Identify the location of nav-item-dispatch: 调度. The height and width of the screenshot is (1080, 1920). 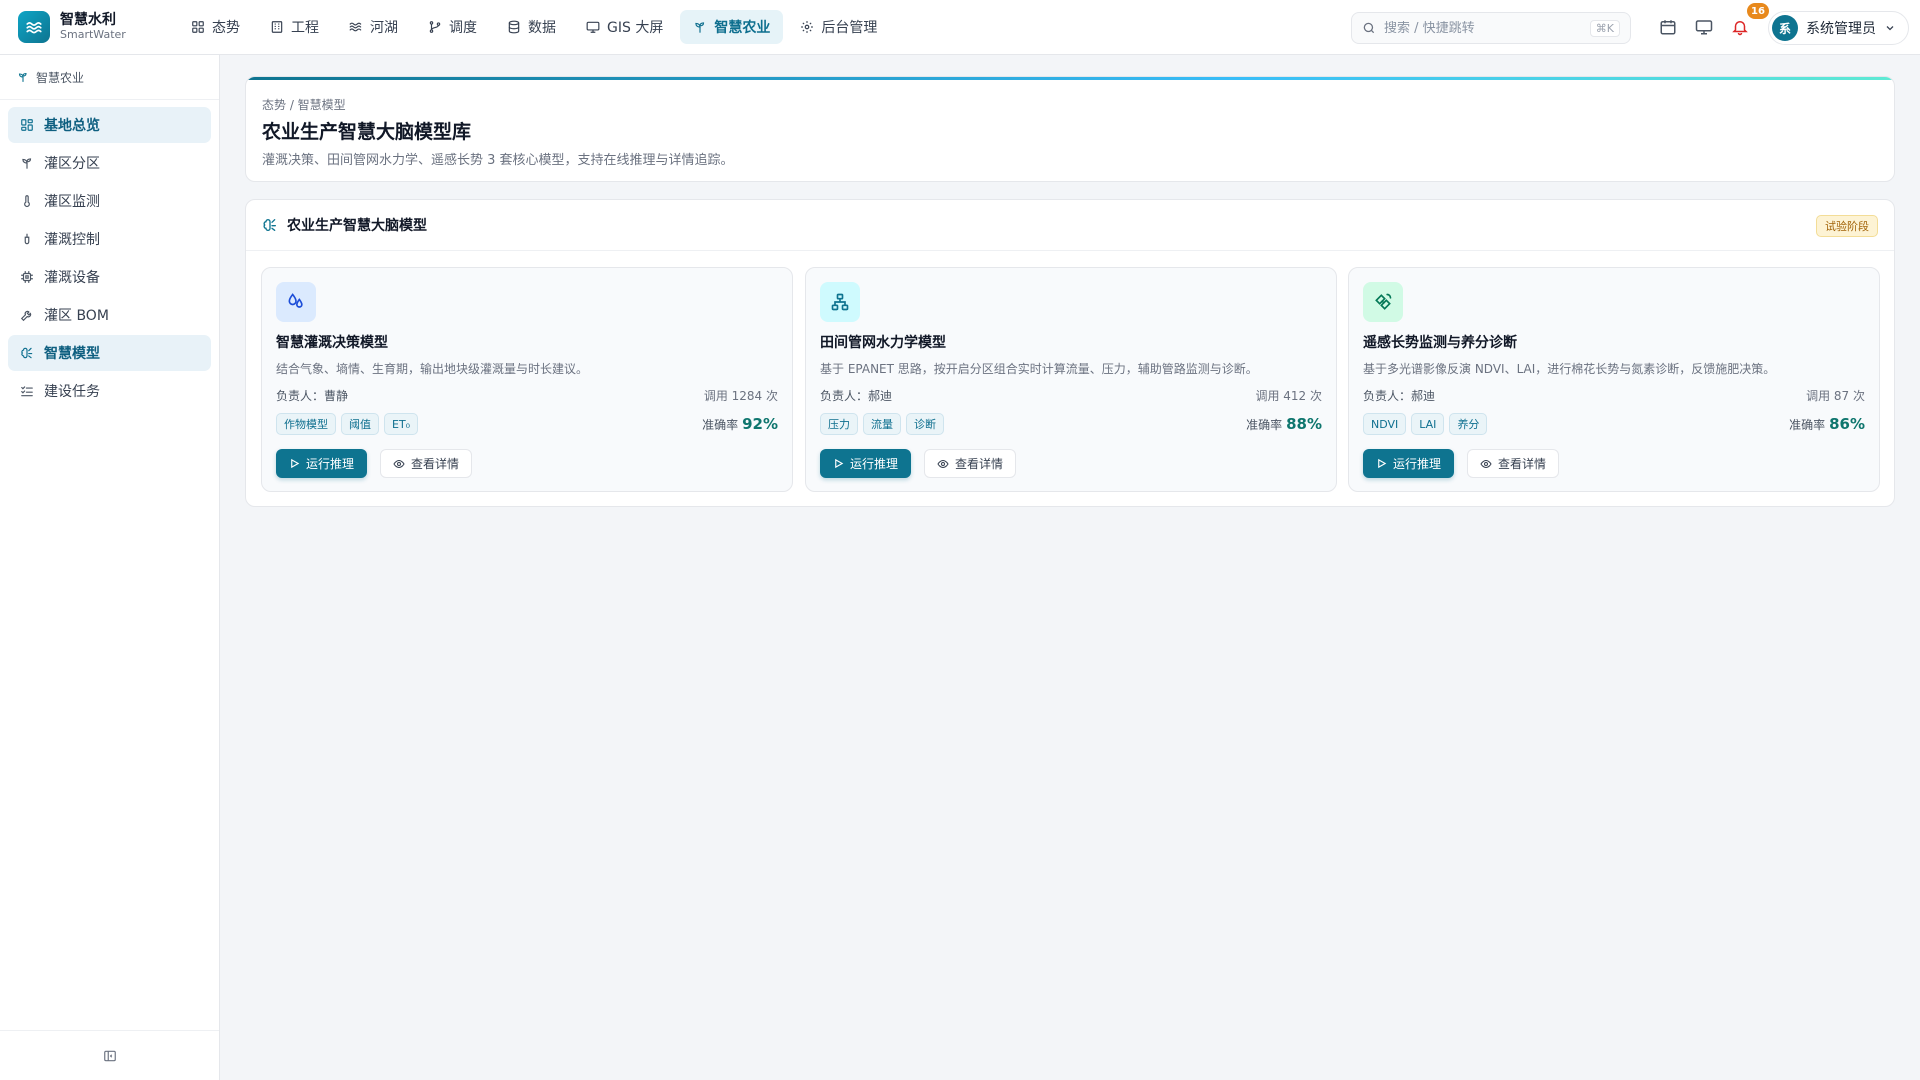
(452, 27).